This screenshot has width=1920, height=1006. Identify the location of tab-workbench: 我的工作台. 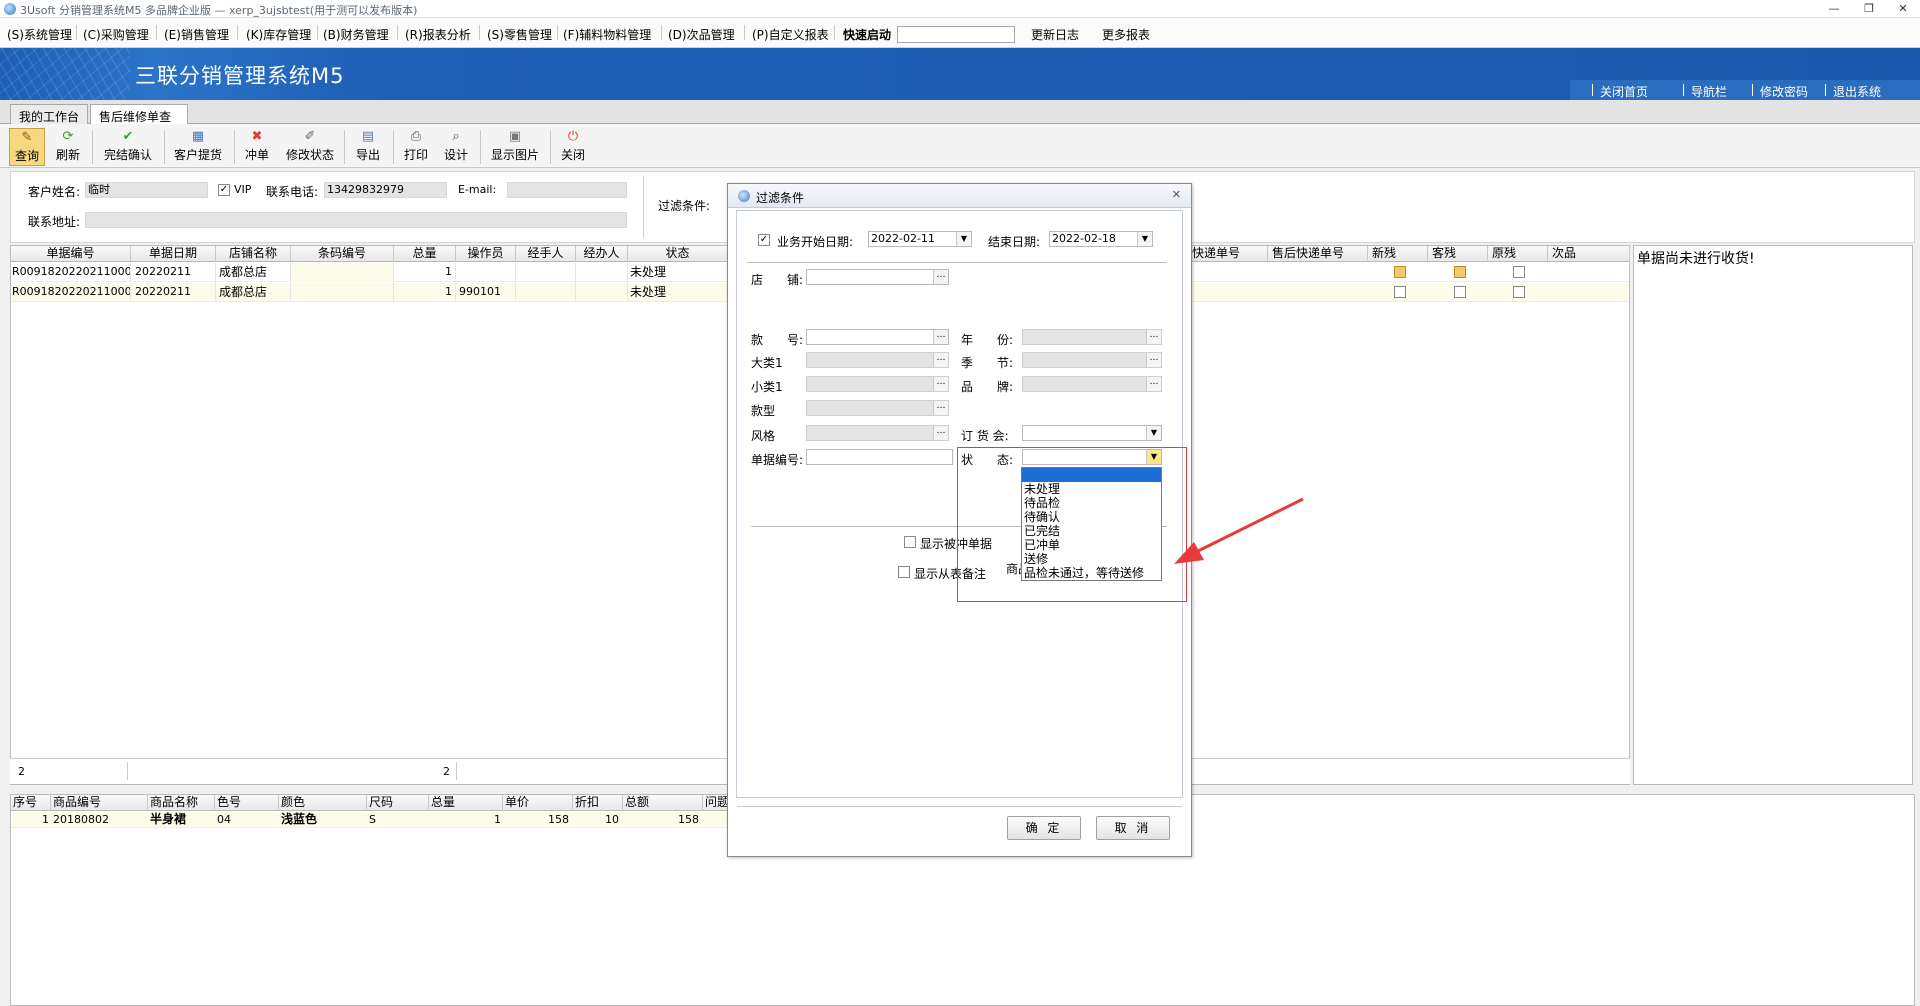
(49, 114).